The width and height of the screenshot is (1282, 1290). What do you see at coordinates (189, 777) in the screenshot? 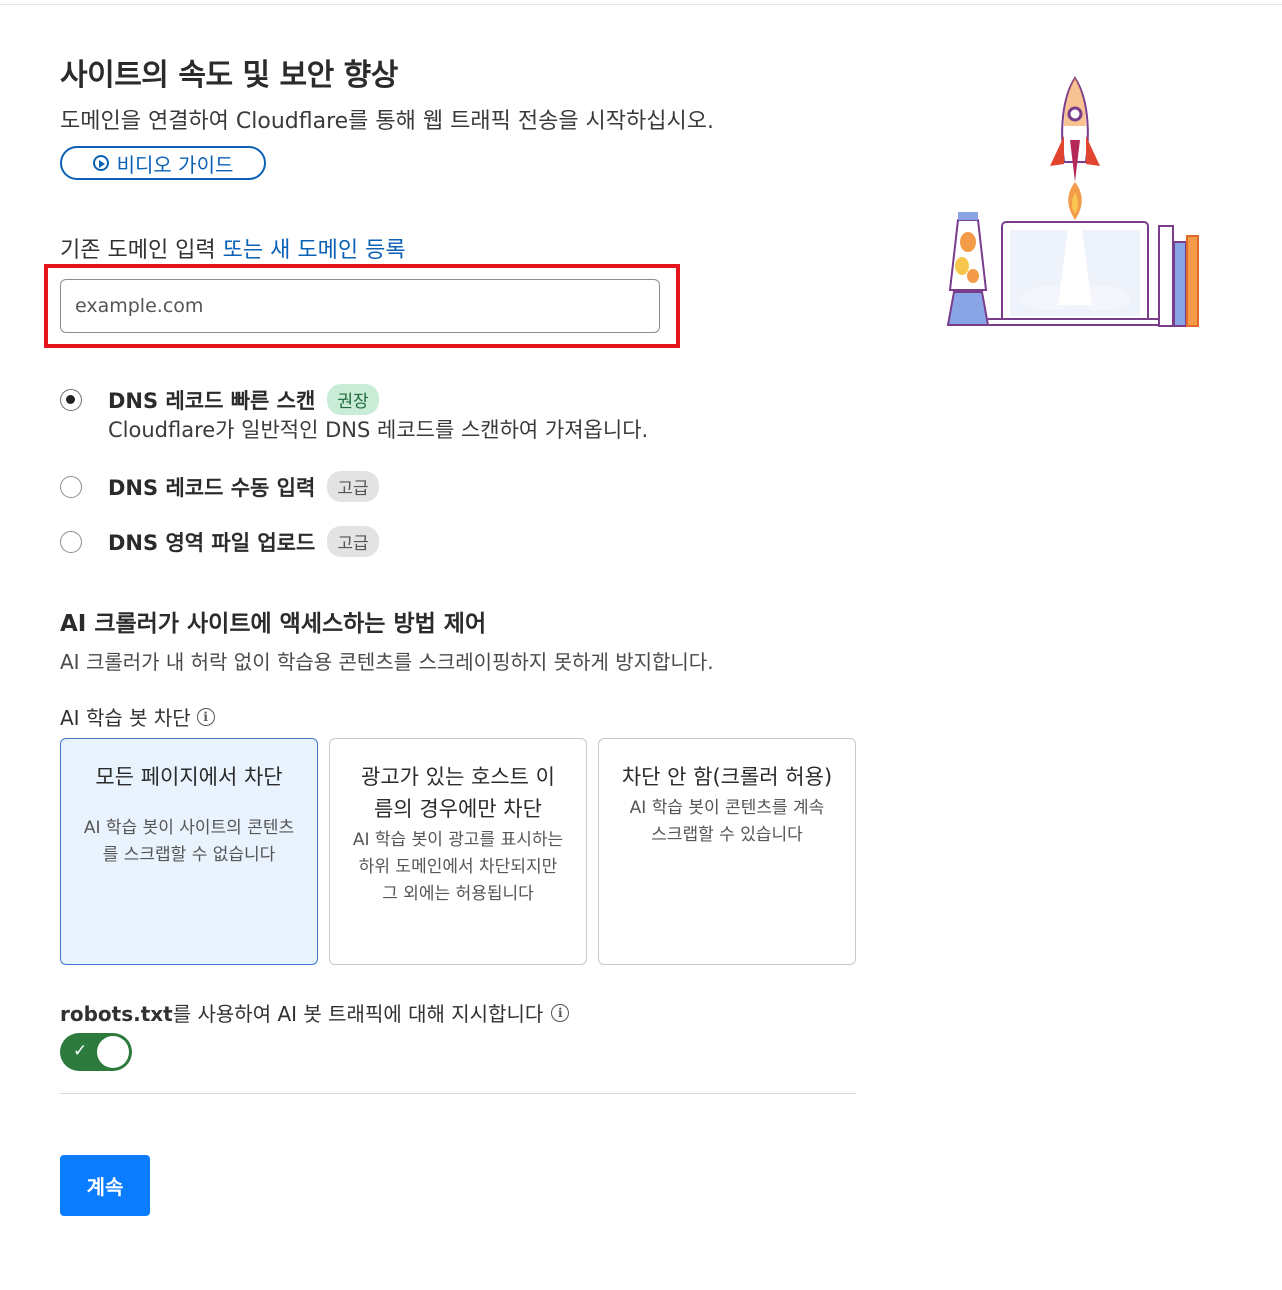
I see `card-title: 모든 페이지에서 차단` at bounding box center [189, 777].